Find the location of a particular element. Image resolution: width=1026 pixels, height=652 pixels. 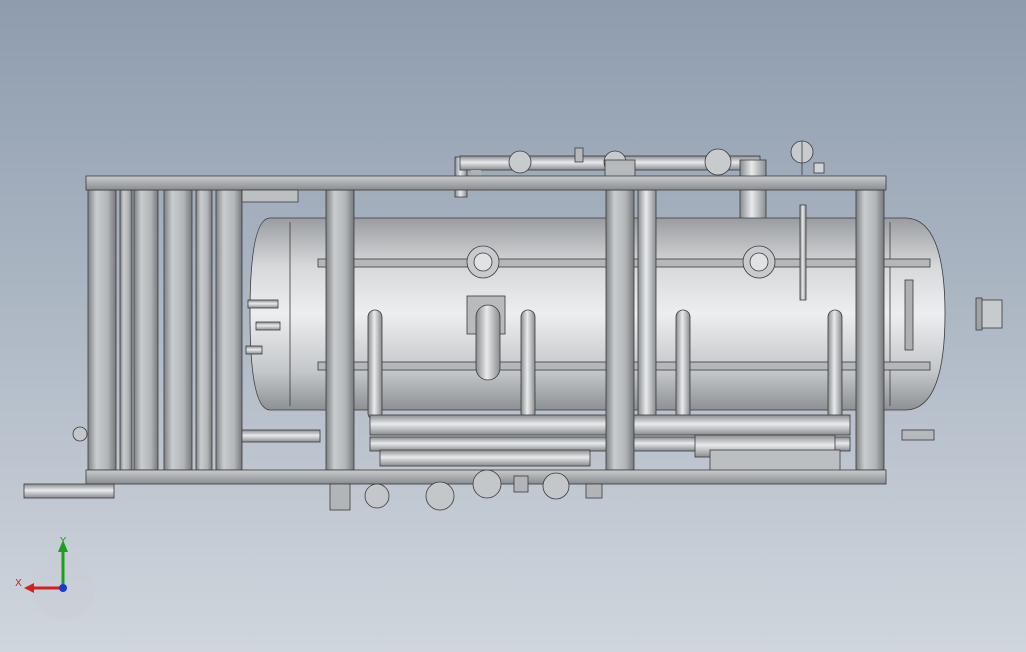

x-axis-label: X is located at coordinates (18, 583).